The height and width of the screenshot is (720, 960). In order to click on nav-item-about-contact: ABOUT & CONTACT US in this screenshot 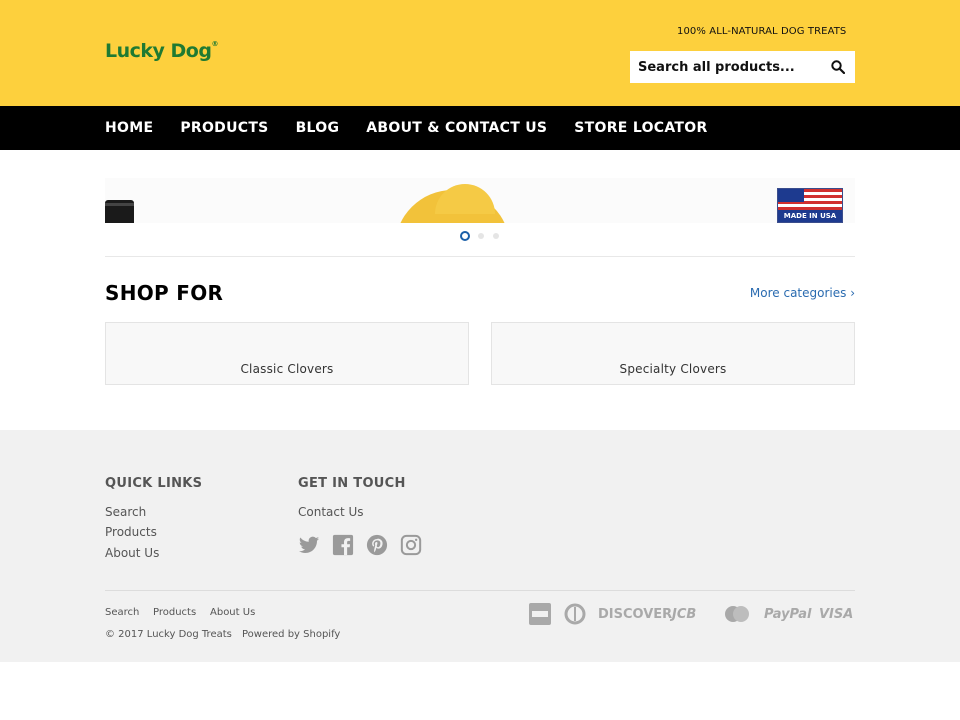, I will do `click(456, 128)`.